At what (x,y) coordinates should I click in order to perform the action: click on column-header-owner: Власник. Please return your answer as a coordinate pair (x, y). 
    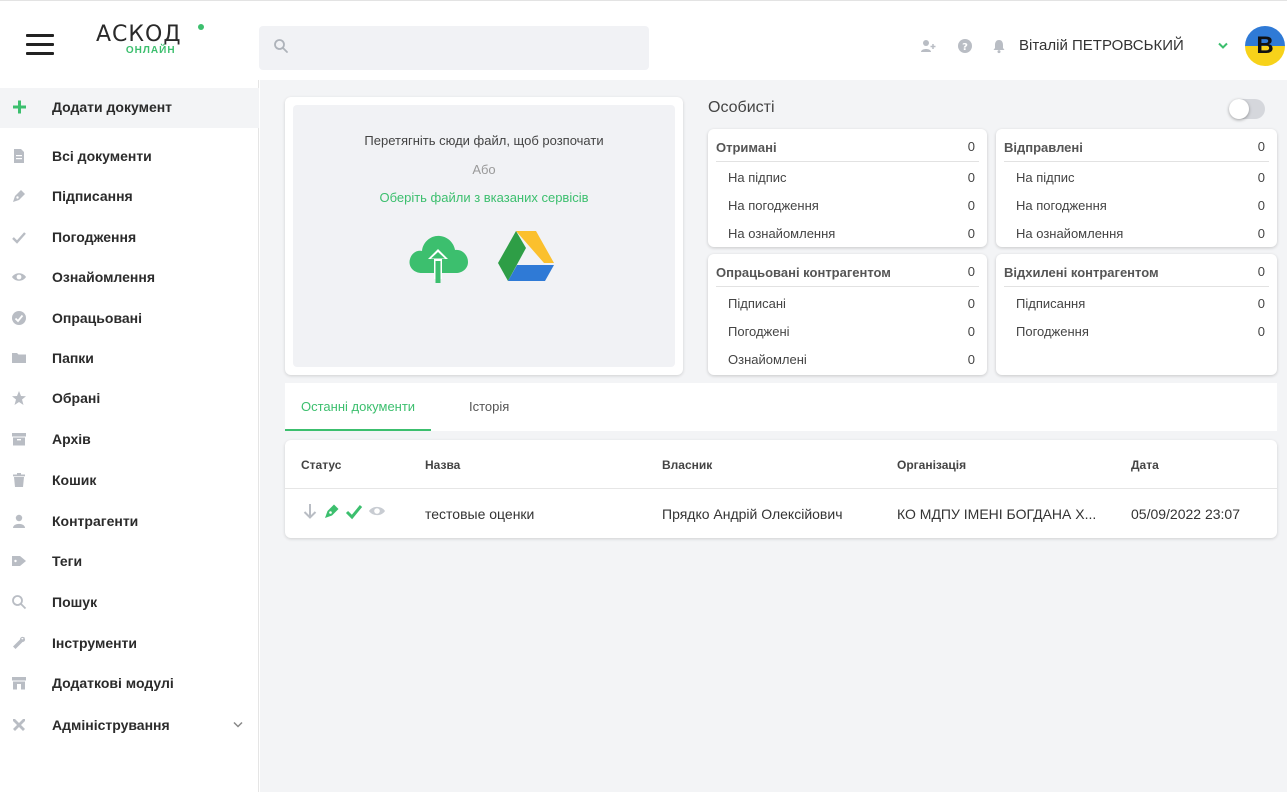
    Looking at the image, I should click on (687, 465).